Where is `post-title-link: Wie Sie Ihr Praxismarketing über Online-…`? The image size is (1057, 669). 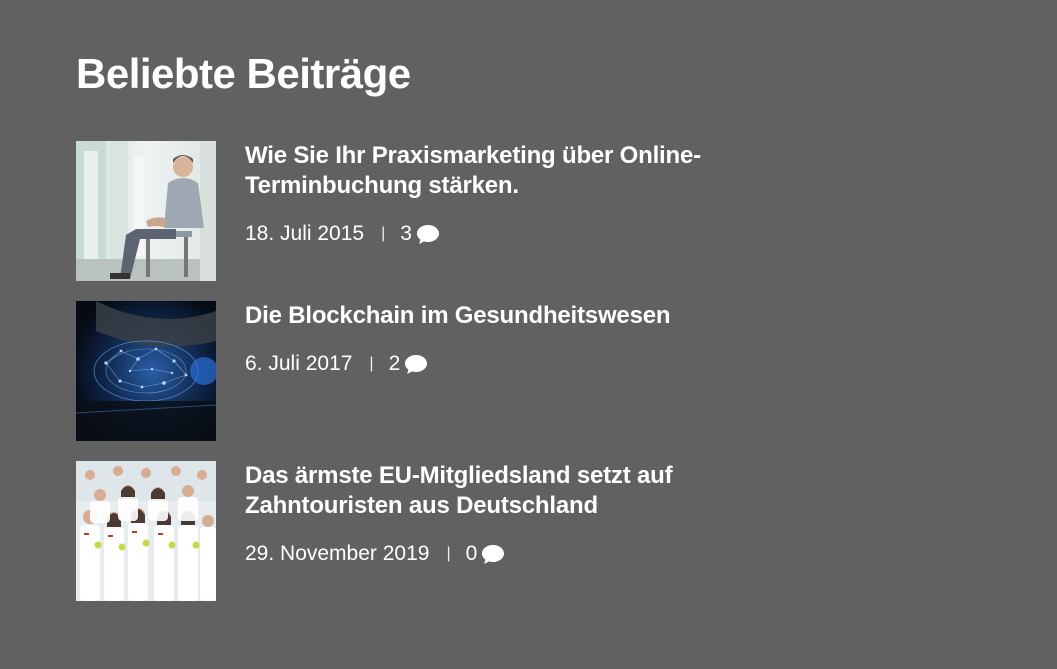
post-title-link: Wie Sie Ihr Praxismarketing über Online-… is located at coordinates (515, 171).